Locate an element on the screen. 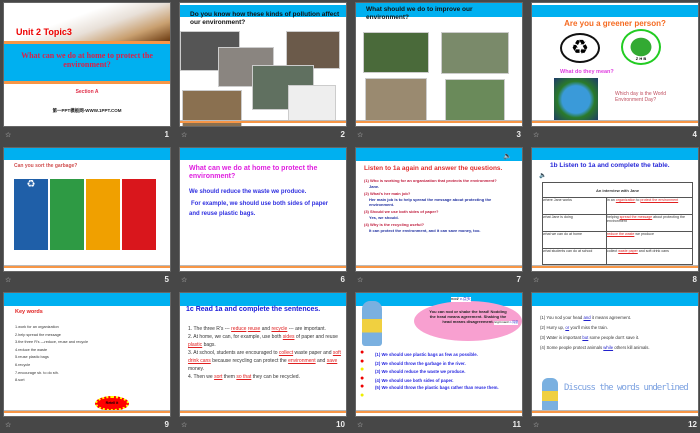 This screenshot has height=433, width=700. slide-number: 3 is located at coordinates (518, 134).